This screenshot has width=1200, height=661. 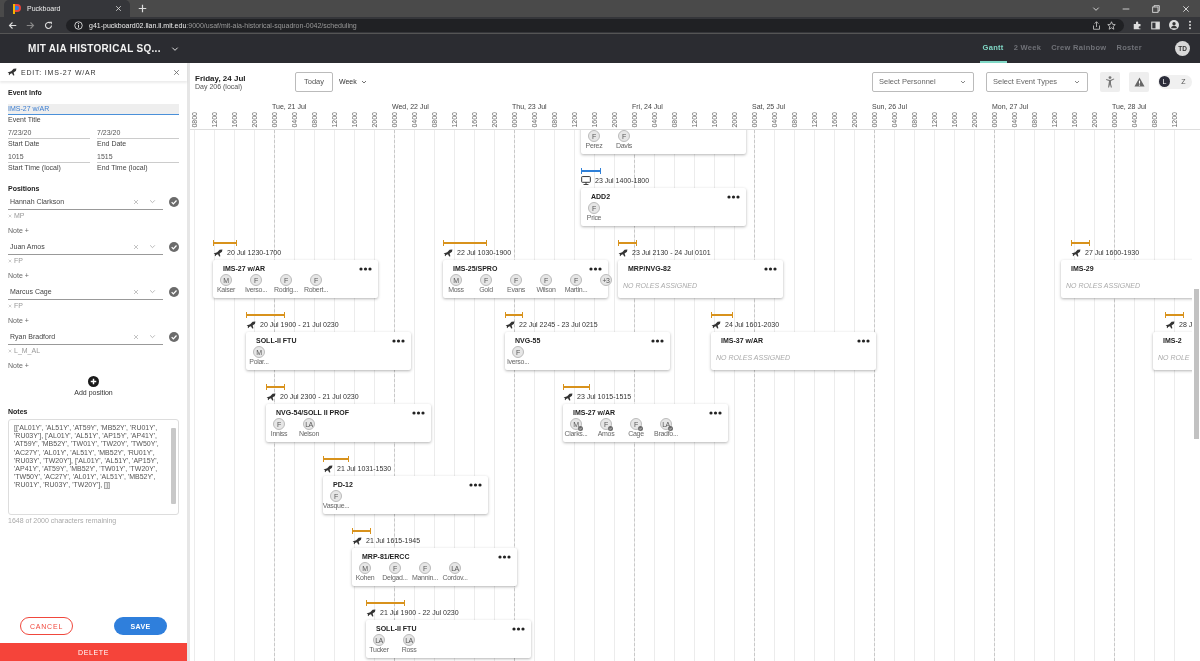 What do you see at coordinates (1174, 25) in the screenshot?
I see `profile-icon` at bounding box center [1174, 25].